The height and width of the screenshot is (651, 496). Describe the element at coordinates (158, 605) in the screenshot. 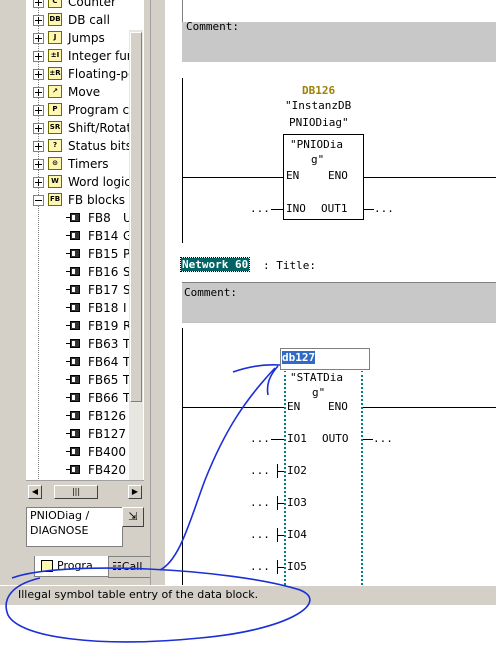

I see `annotation-circle` at that location.